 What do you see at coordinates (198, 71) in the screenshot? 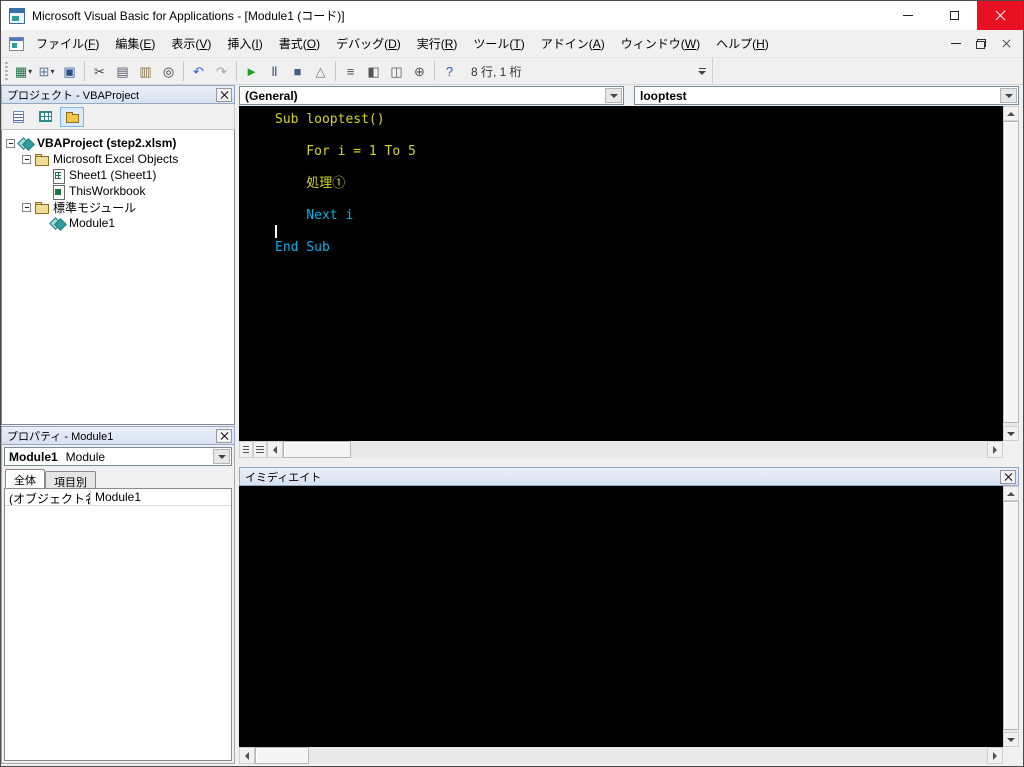
I see `undo-button: ↶` at bounding box center [198, 71].